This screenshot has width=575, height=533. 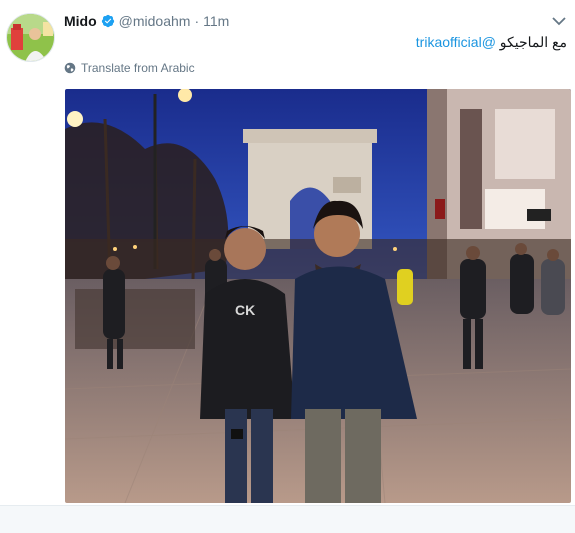 What do you see at coordinates (138, 68) in the screenshot?
I see `translate-label: Translate from Arabic` at bounding box center [138, 68].